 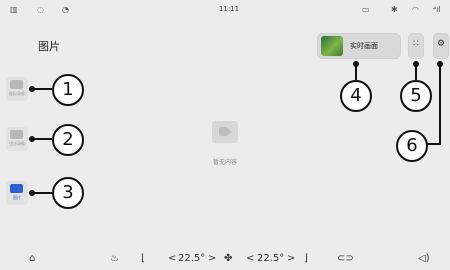 What do you see at coordinates (49, 46) in the screenshot?
I see `page-title: 图片` at bounding box center [49, 46].